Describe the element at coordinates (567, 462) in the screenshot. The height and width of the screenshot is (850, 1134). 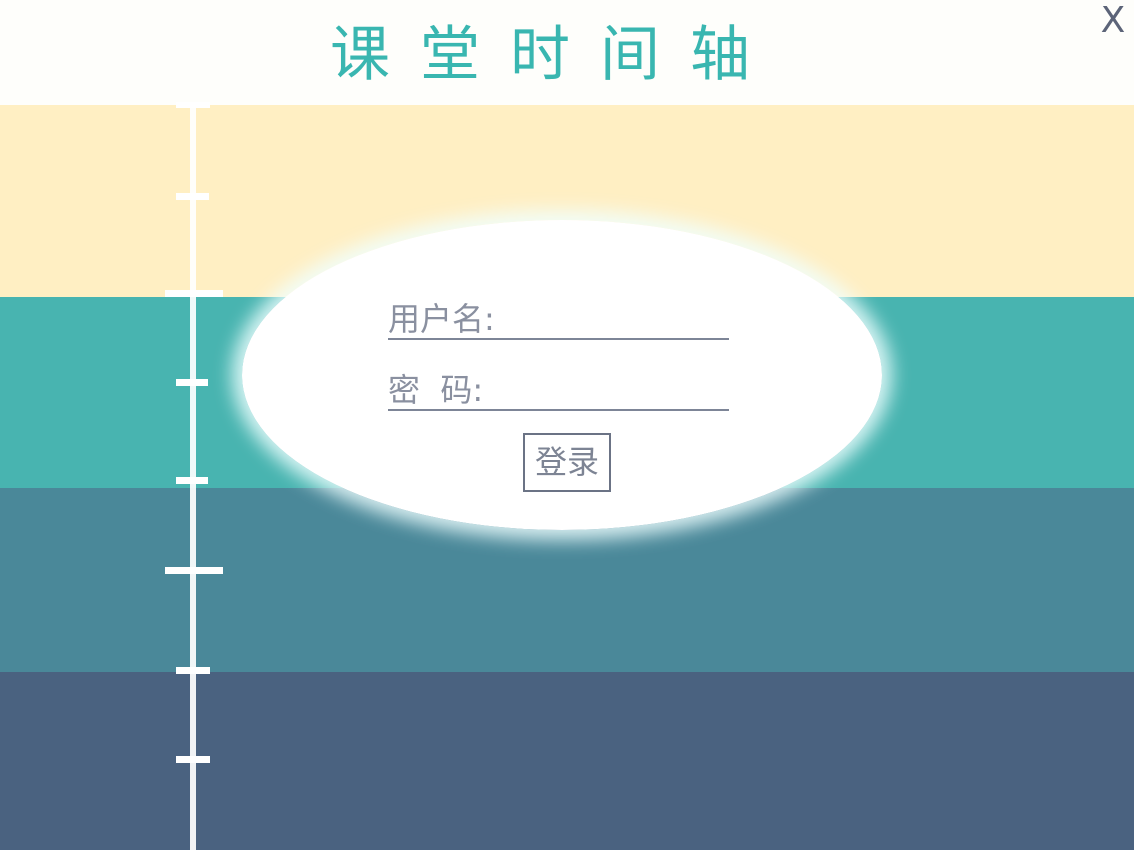
I see `login-button: 登录` at that location.